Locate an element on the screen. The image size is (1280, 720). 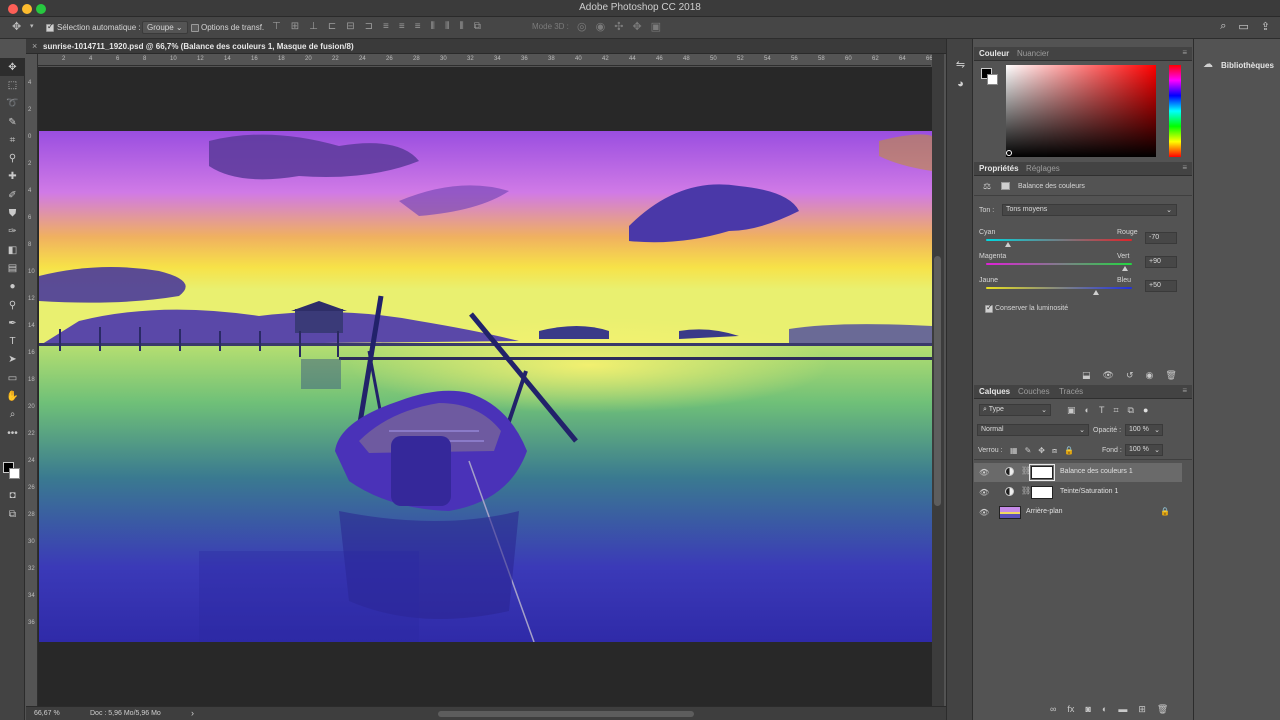
filter-smart-object-icon: ⧉ is located at coordinates (1131, 410).